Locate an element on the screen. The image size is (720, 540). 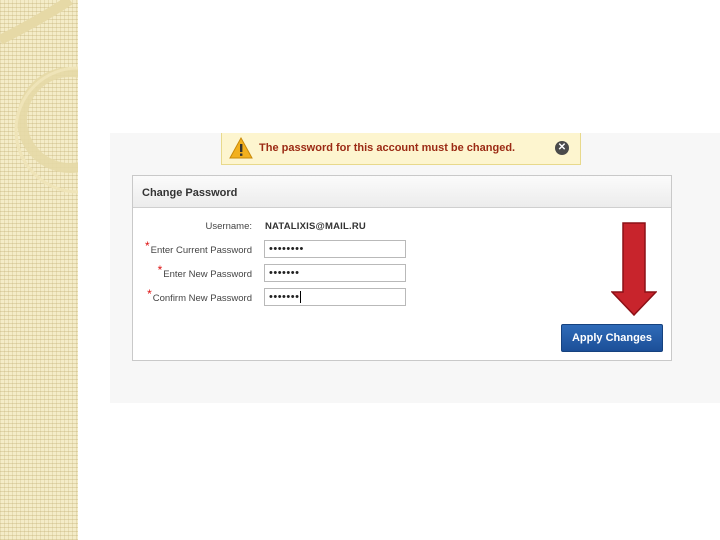
red-down-arrow is located at coordinates (634, 269).